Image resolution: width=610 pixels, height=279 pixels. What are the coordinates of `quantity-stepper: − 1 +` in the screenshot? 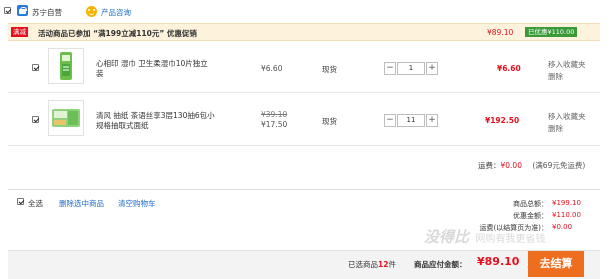 It's located at (411, 68).